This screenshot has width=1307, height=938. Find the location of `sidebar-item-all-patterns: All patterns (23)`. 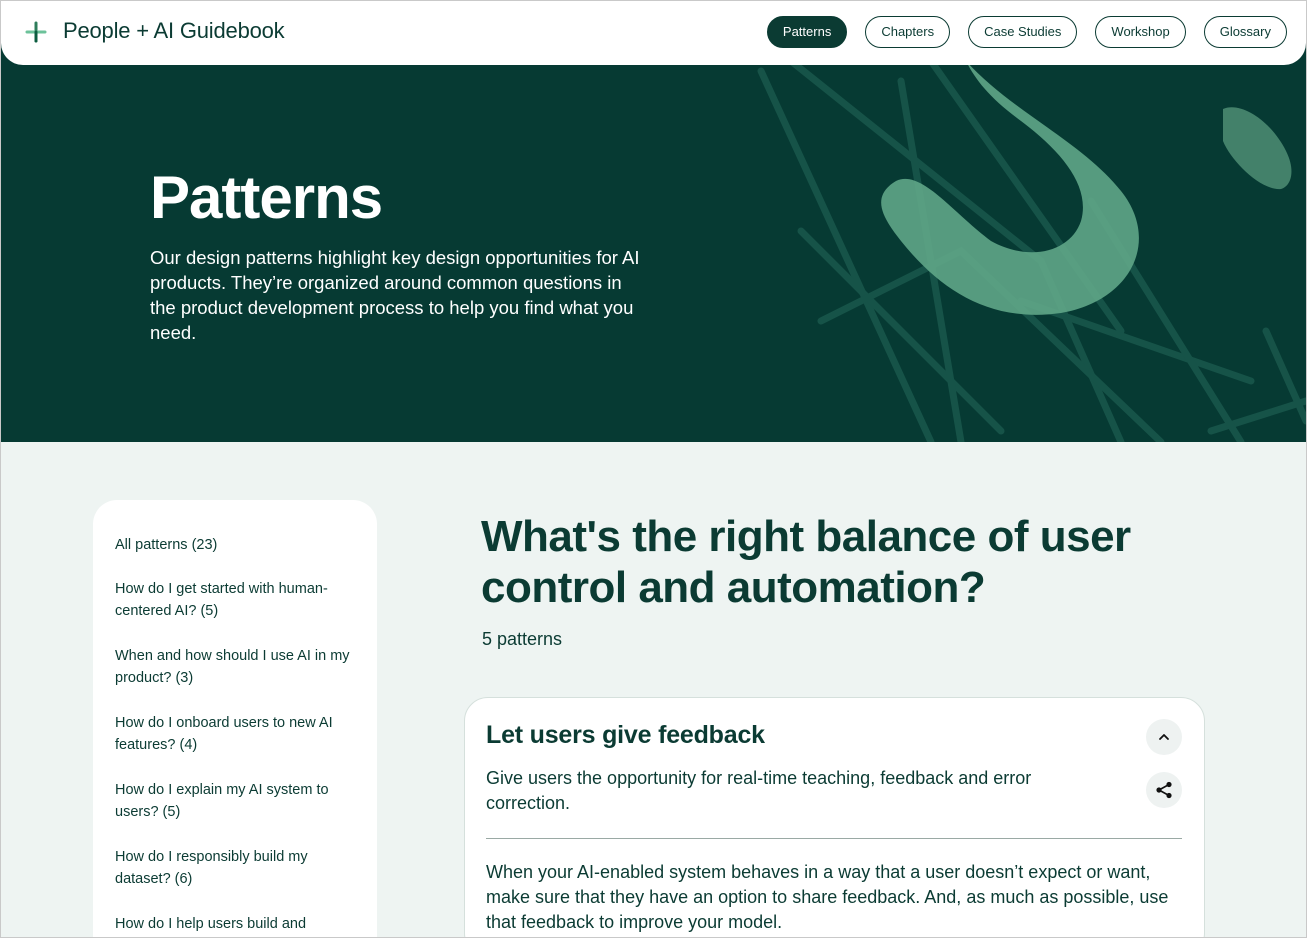

sidebar-item-all-patterns: All patterns (23) is located at coordinates (235, 545).